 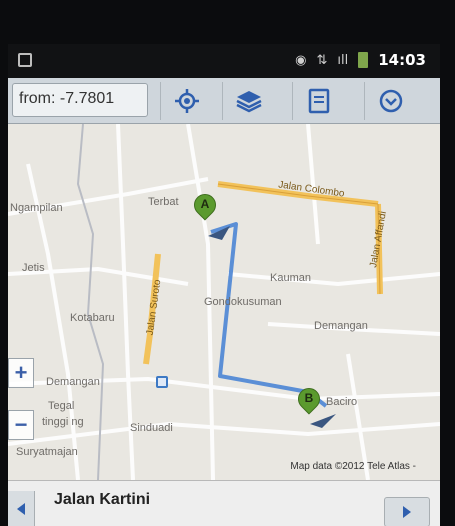 What do you see at coordinates (21, 373) in the screenshot?
I see `zoom-in-button: +` at bounding box center [21, 373].